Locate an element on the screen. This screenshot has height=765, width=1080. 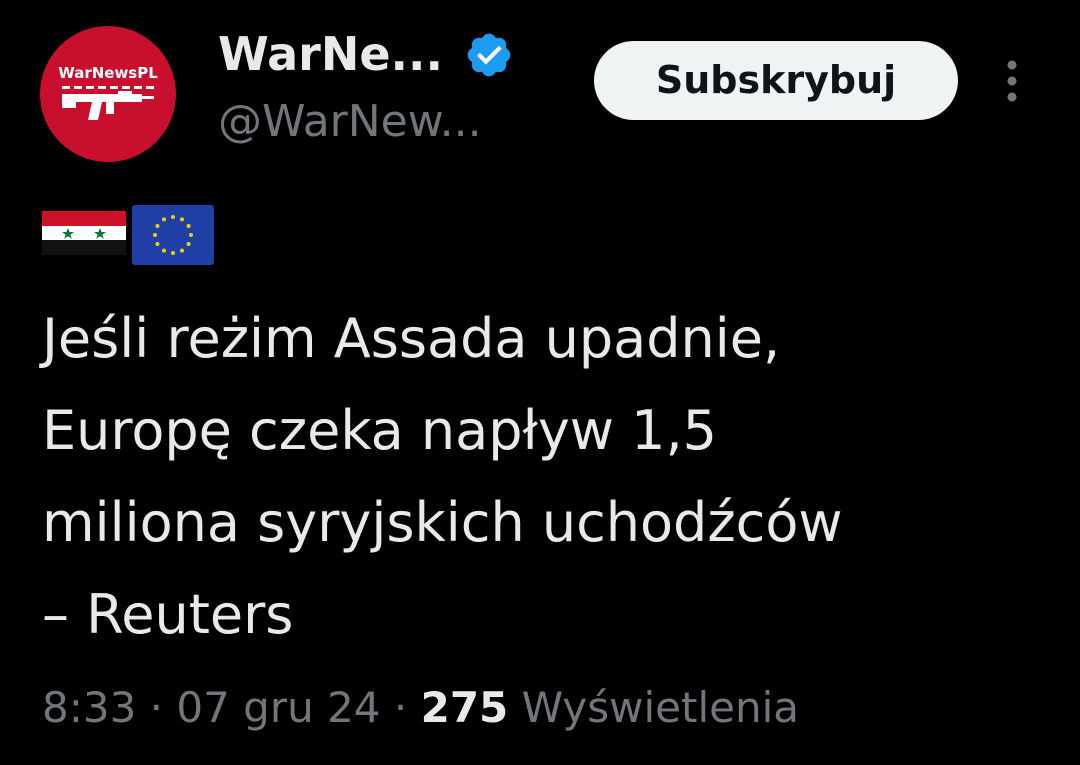
rifle-icon is located at coordinates (108, 103).